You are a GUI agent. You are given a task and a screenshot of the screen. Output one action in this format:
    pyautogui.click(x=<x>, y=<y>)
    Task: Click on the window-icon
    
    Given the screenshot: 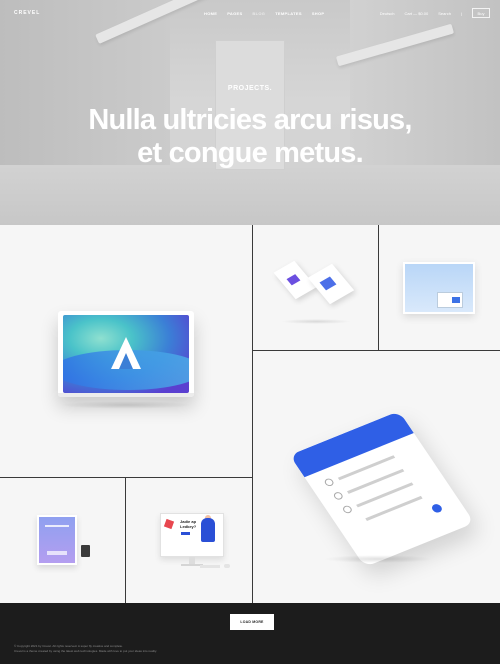 What is the action you would take?
    pyautogui.click(x=456, y=300)
    